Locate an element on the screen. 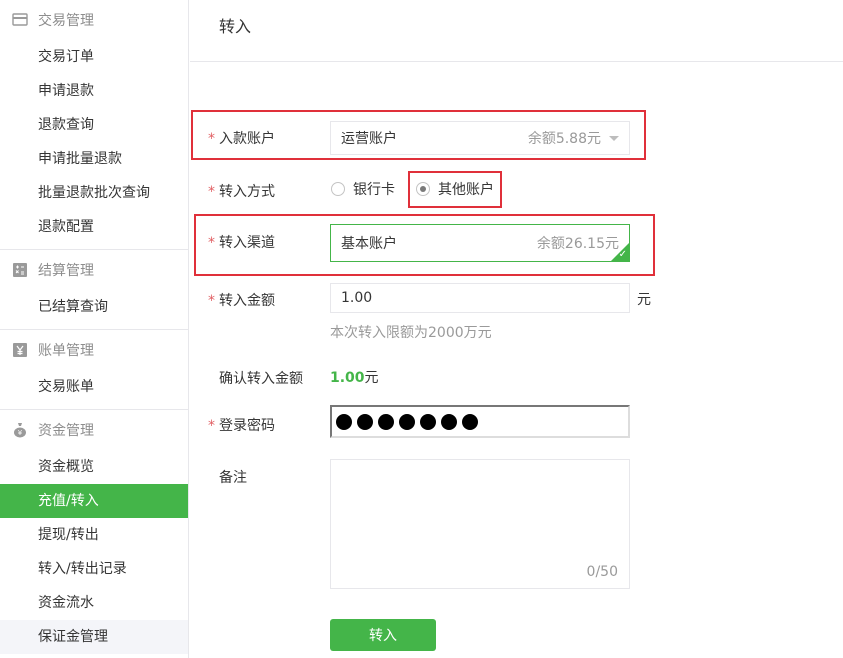  nav-item-deposit-management: 保证金管理 is located at coordinates (94, 637).